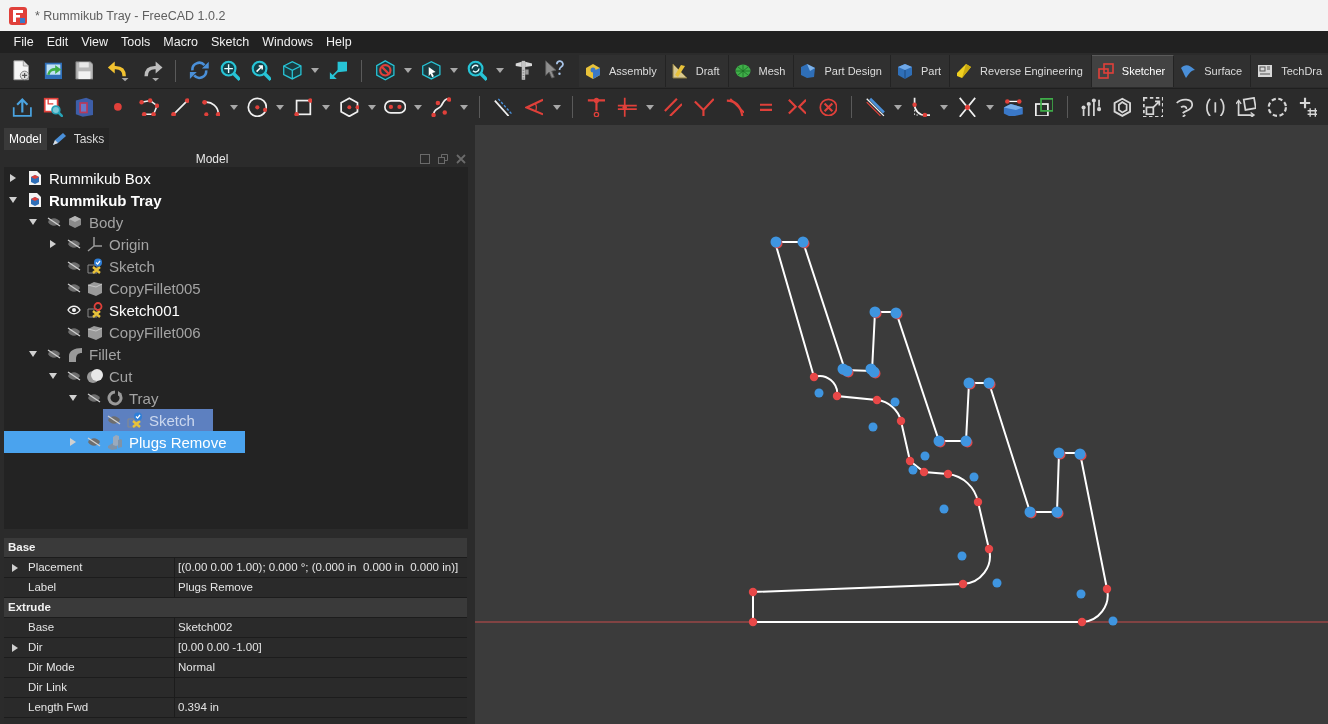 This screenshot has height=724, width=1328. Describe the element at coordinates (24, 42) in the screenshot. I see `menu-item: File` at that location.